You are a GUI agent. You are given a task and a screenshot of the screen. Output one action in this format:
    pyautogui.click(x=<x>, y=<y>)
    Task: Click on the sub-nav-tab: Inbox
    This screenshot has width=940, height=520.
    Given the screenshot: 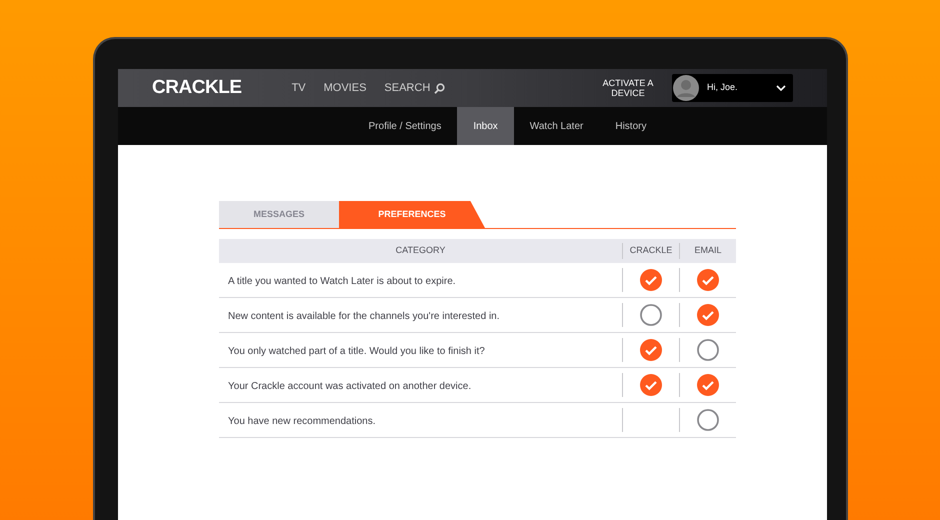 What is the action you would take?
    pyautogui.click(x=485, y=126)
    